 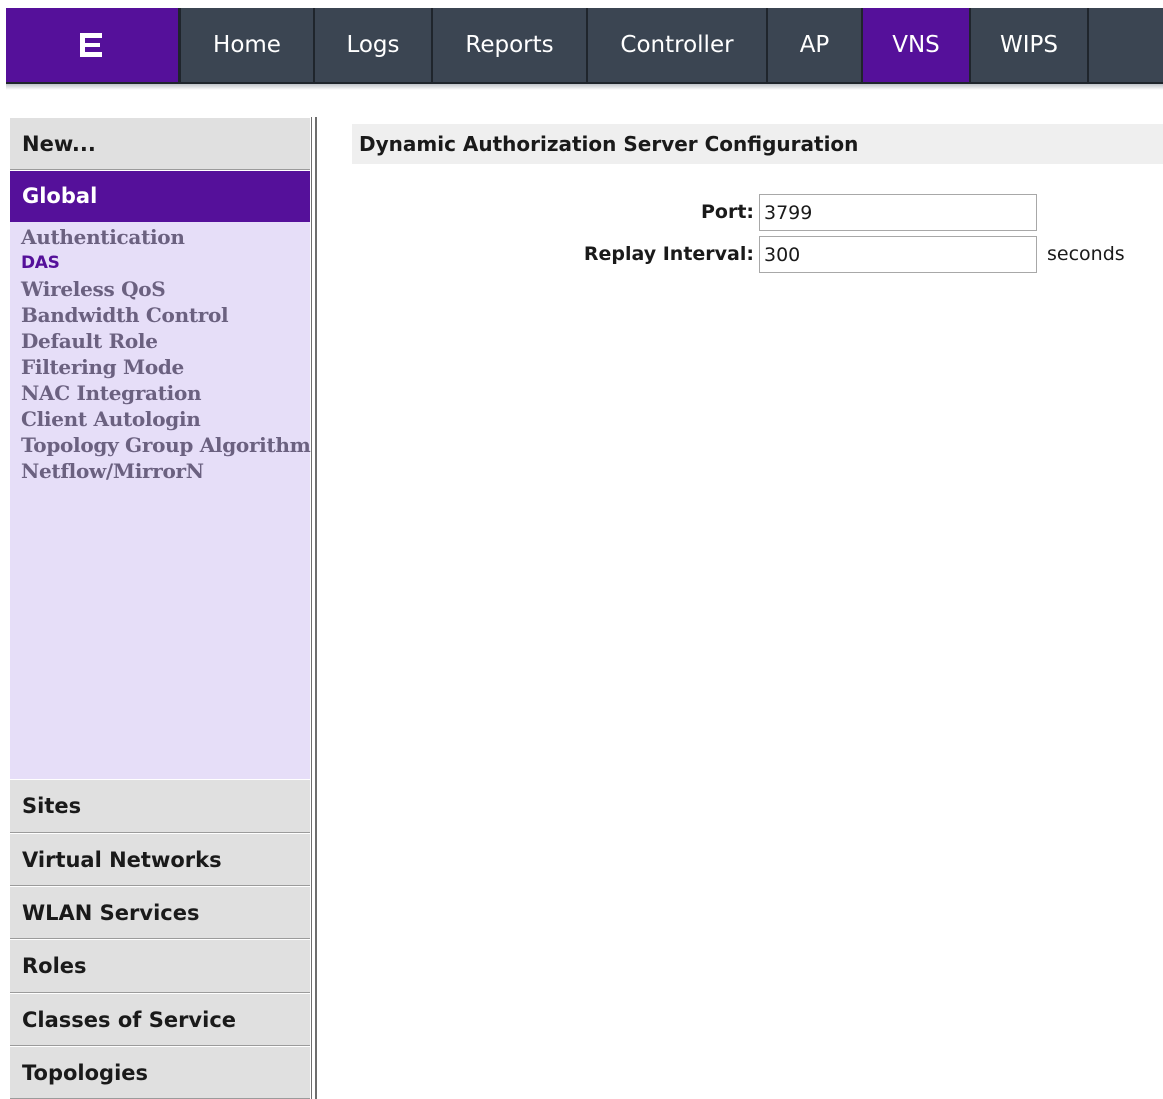 I want to click on sidebar-splitter-line, so click(x=311, y=608).